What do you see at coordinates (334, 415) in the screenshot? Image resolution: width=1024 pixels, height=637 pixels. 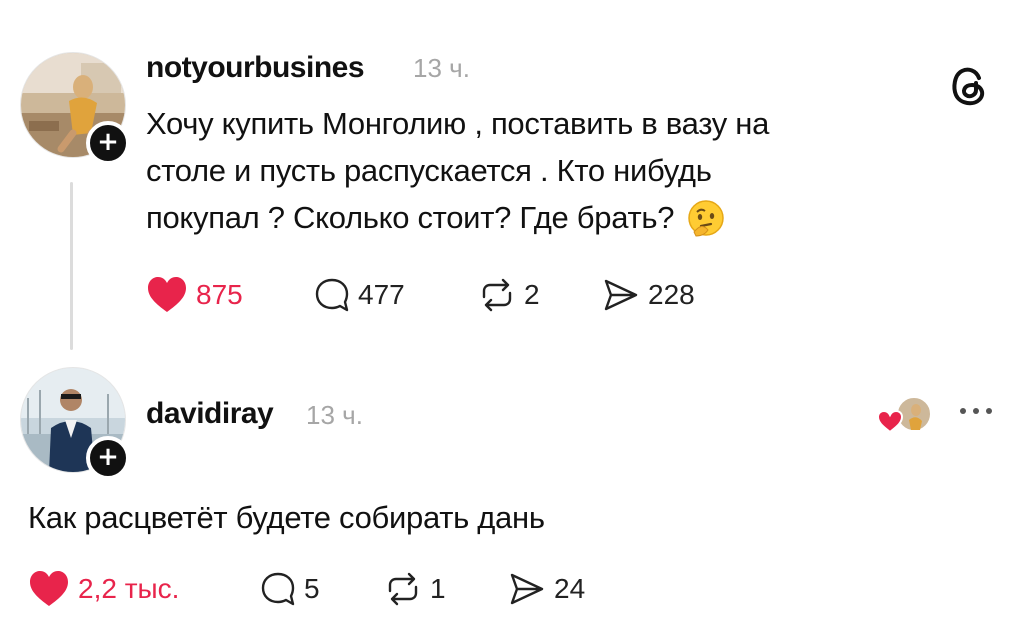 I see `reply-time: 13 ч.` at bounding box center [334, 415].